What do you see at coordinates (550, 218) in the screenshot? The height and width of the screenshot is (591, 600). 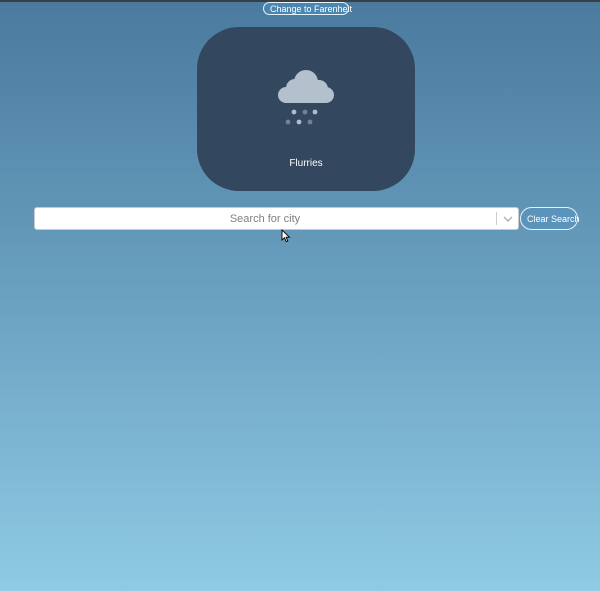 I see `clear-search-button: Clear Search` at bounding box center [550, 218].